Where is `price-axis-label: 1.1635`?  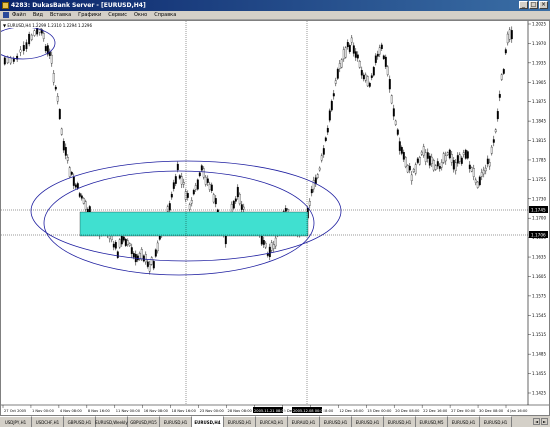 price-axis-label: 1.1635 is located at coordinates (539, 257).